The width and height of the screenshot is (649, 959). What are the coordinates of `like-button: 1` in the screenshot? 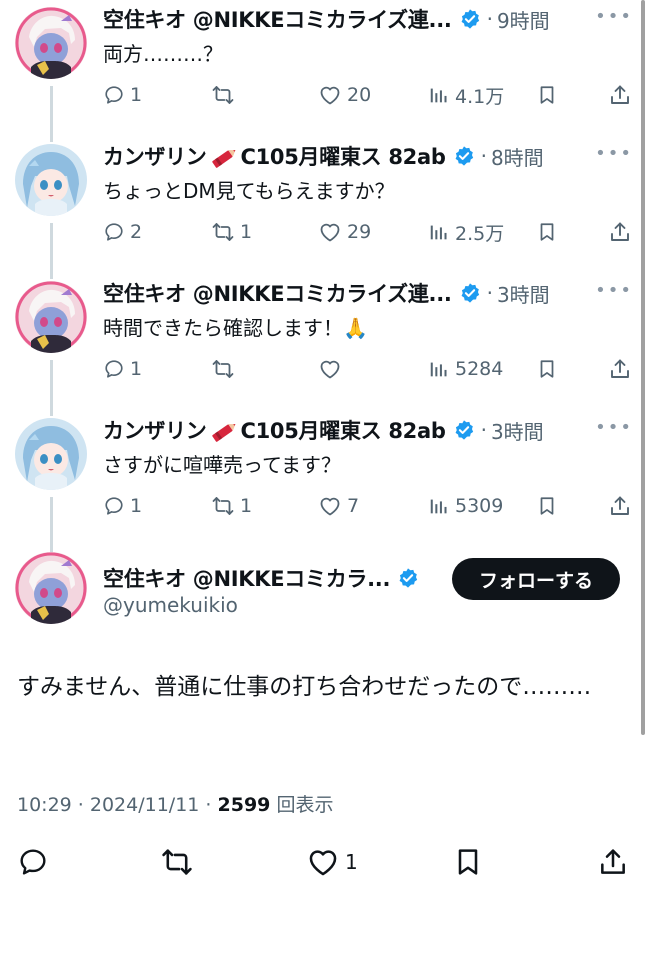 It's located at (332, 862).